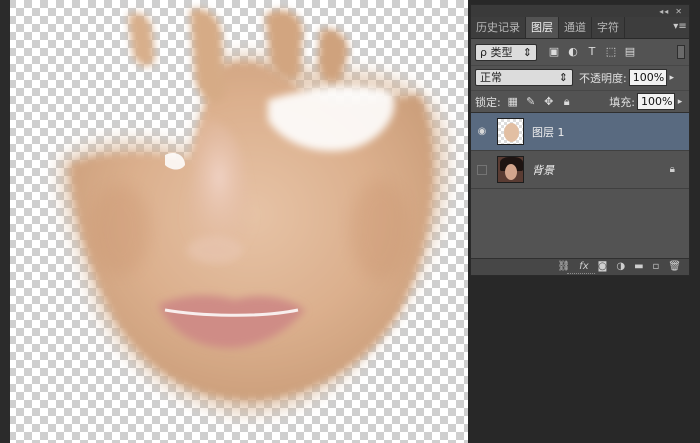 The width and height of the screenshot is (700, 443). Describe the element at coordinates (592, 52) in the screenshot. I see `type-filter-icon: T` at that location.